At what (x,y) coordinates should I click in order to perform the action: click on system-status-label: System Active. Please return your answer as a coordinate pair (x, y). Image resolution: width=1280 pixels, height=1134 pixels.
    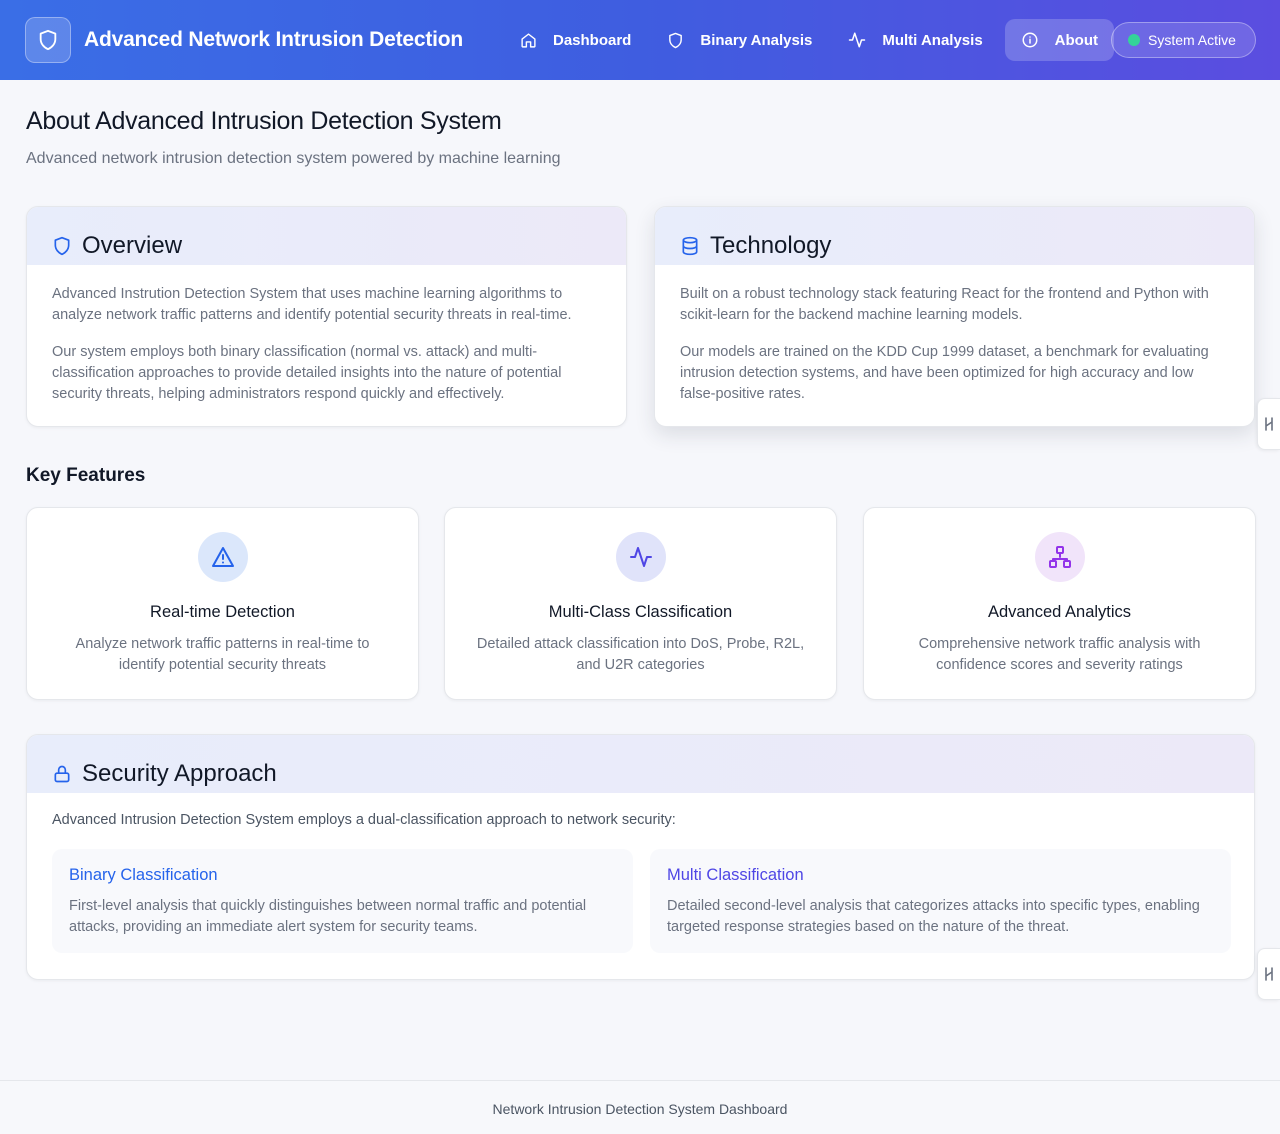
    Looking at the image, I should click on (1192, 40).